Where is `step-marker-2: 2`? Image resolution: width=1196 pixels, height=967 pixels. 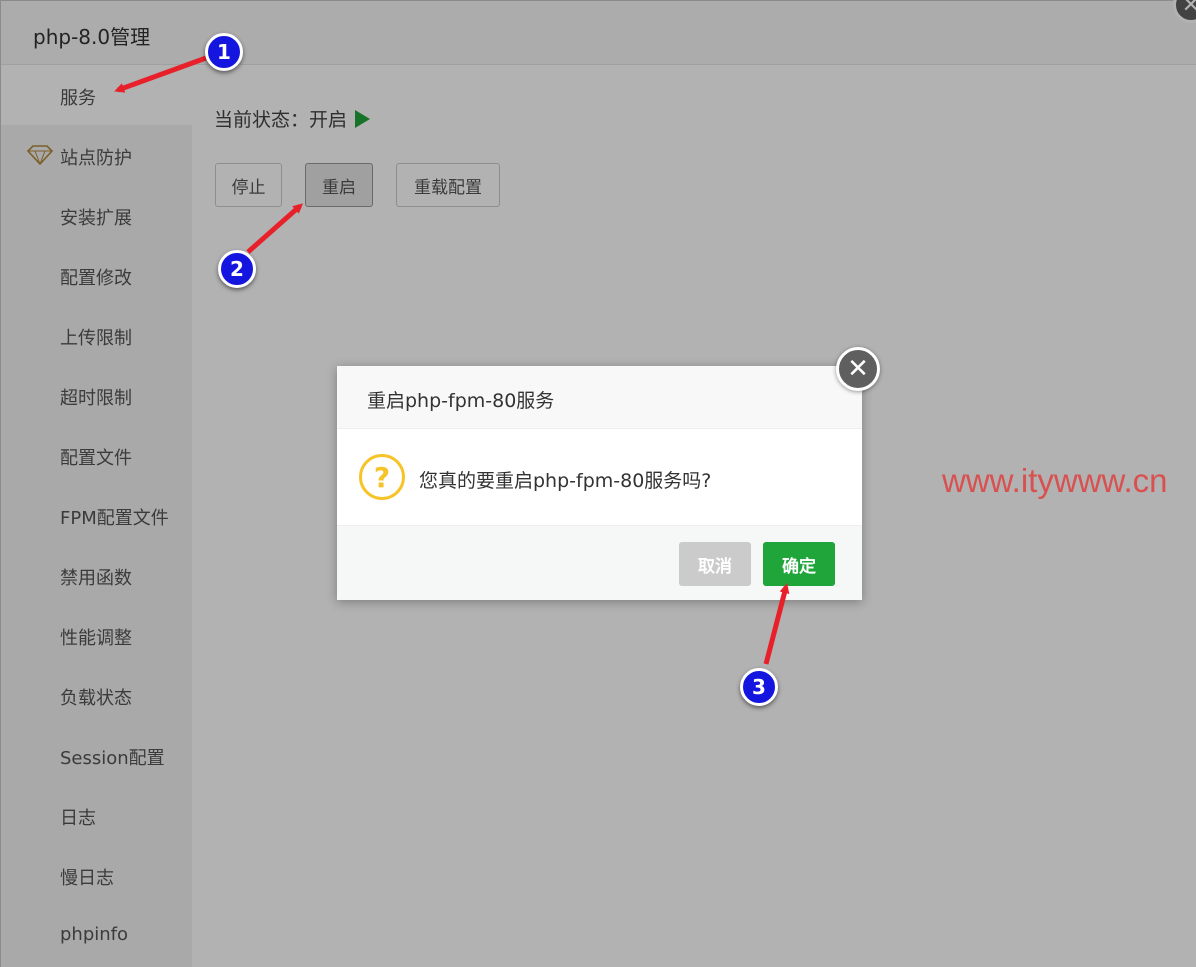
step-marker-2: 2 is located at coordinates (237, 269).